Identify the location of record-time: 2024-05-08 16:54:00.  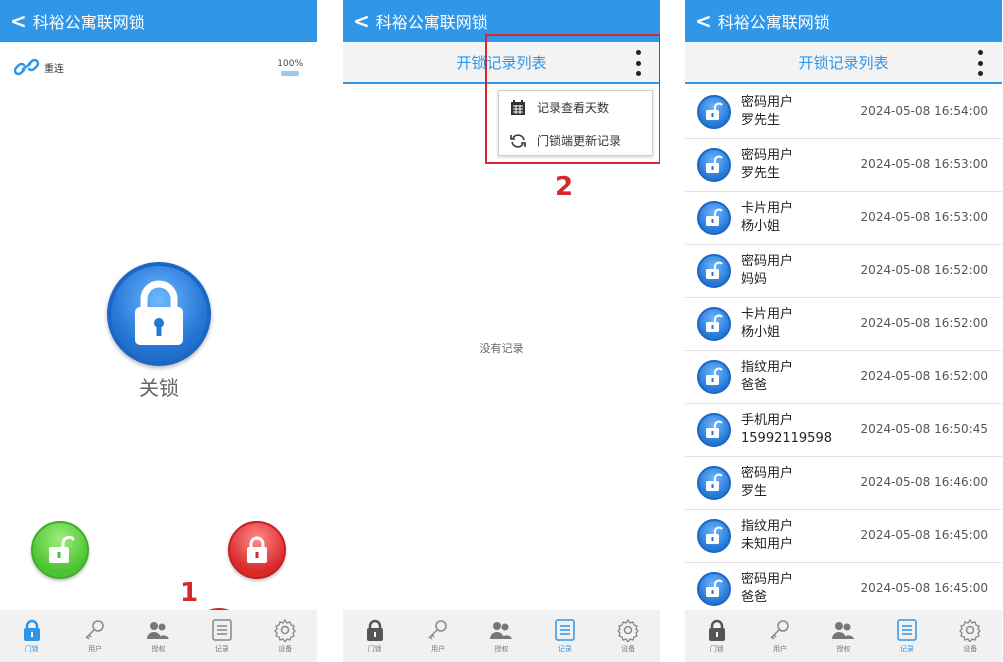
(924, 111).